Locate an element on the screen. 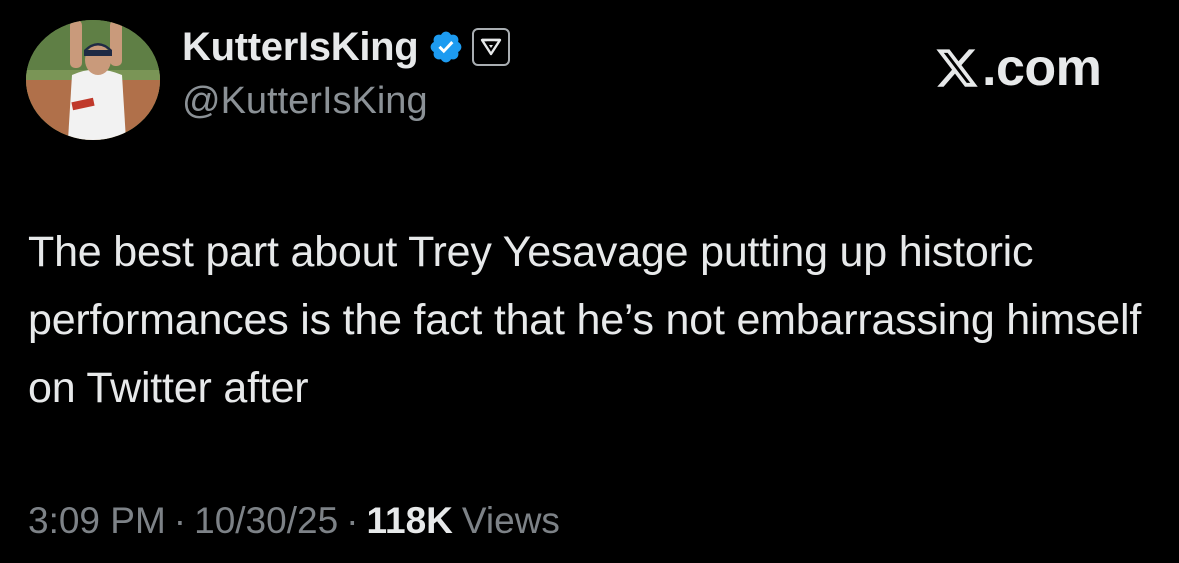 This screenshot has height=563, width=1179. brand-watermark: .com is located at coordinates (1018, 68).